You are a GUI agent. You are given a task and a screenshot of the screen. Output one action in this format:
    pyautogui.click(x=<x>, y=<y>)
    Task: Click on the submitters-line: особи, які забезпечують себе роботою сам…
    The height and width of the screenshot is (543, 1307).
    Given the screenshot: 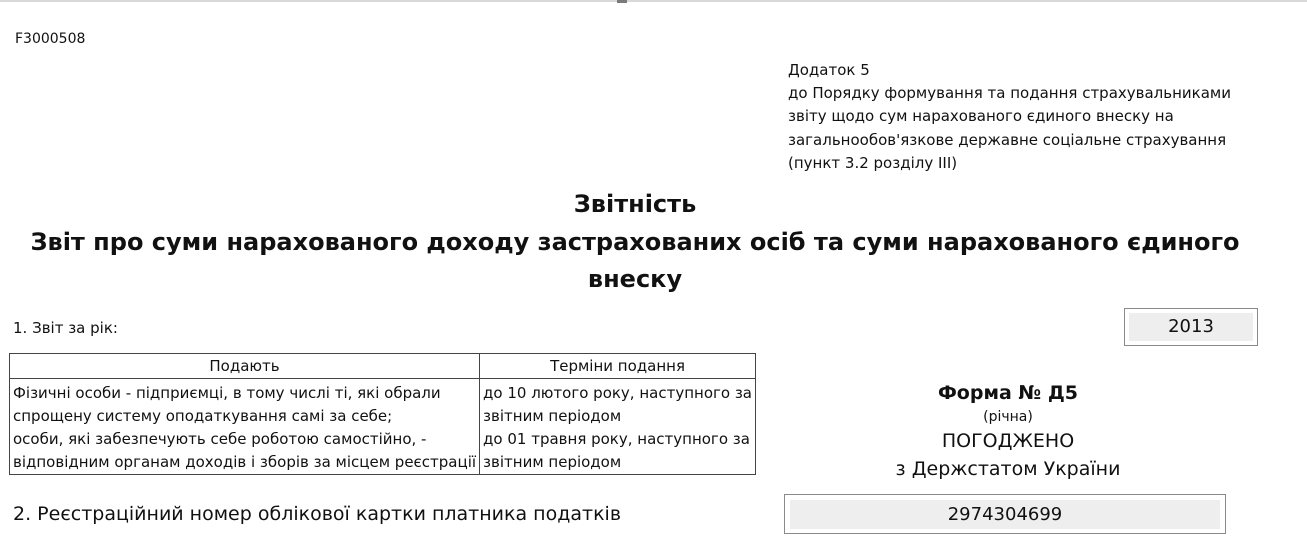 What is the action you would take?
    pyautogui.click(x=220, y=439)
    